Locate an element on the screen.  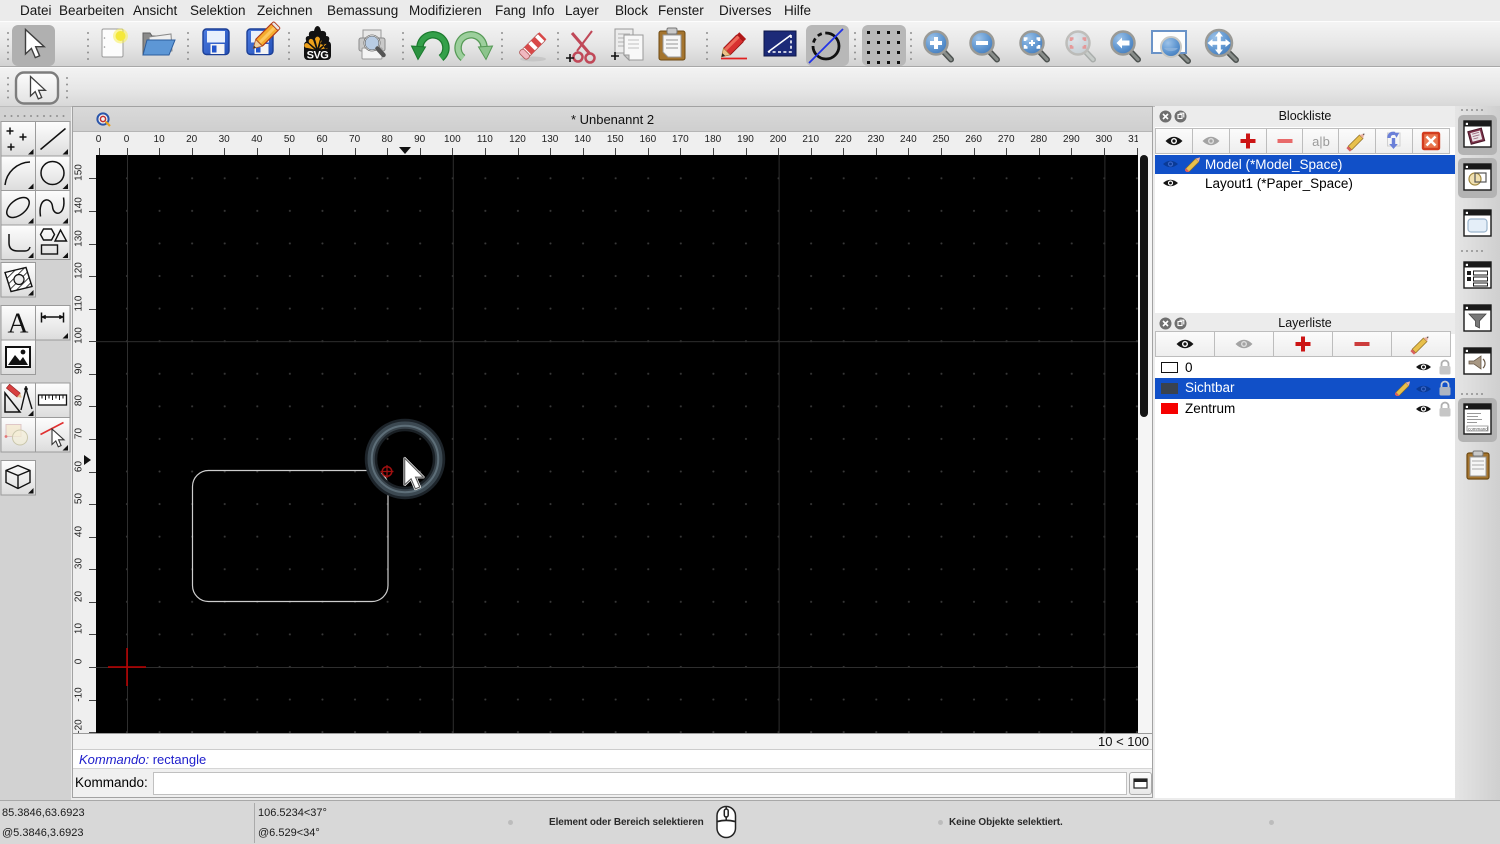
svg-text: A is located at coordinates (18, 324).